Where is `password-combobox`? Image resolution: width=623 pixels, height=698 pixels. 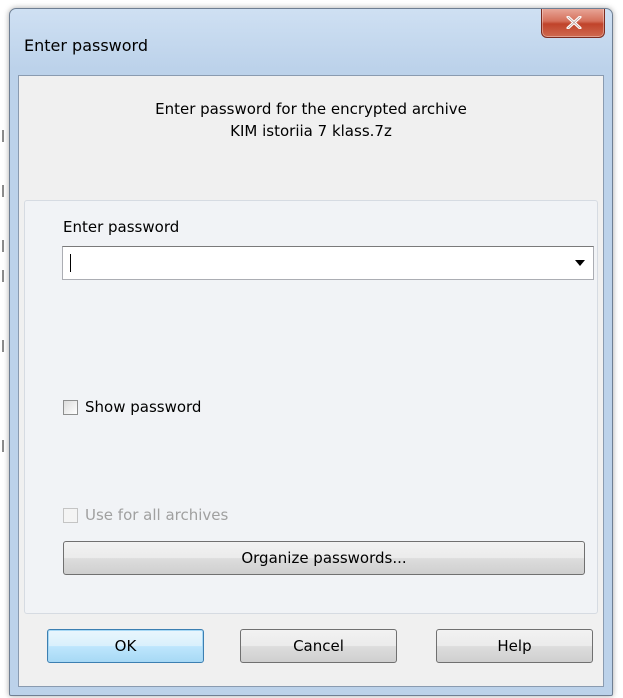 password-combobox is located at coordinates (328, 263).